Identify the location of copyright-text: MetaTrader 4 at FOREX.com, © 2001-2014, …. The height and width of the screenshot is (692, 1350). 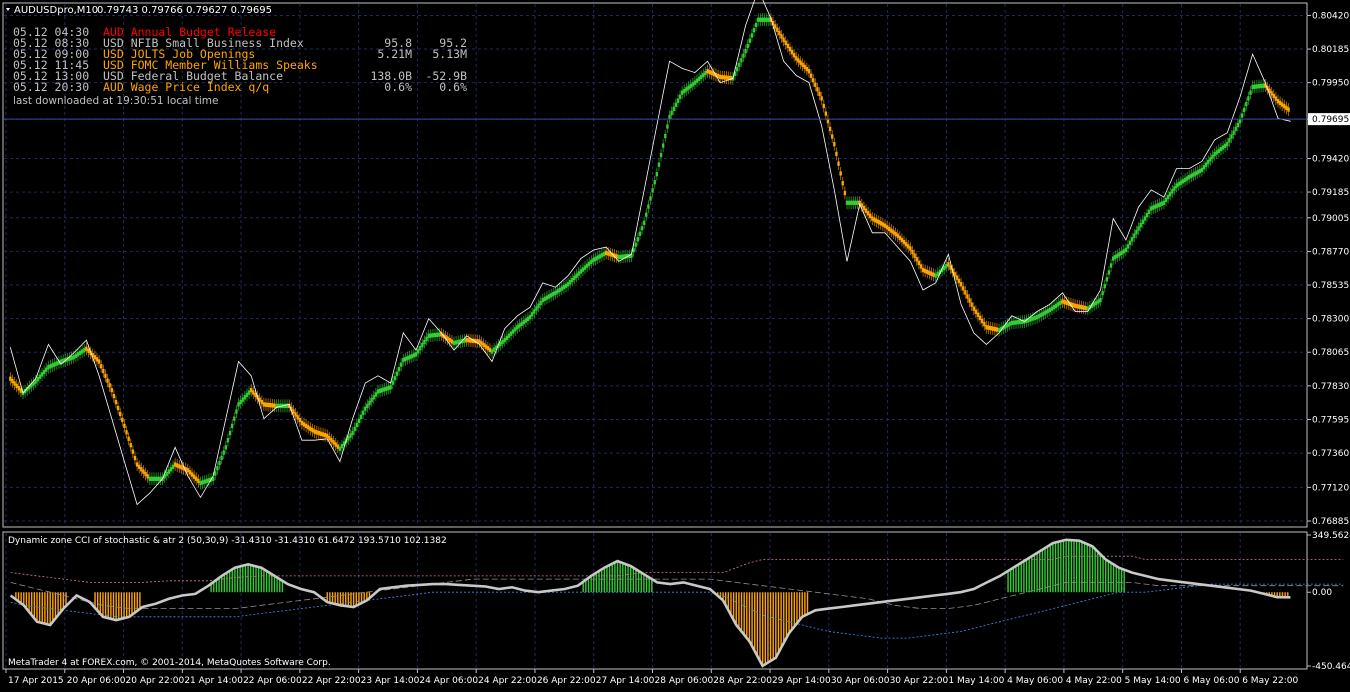
(169, 663).